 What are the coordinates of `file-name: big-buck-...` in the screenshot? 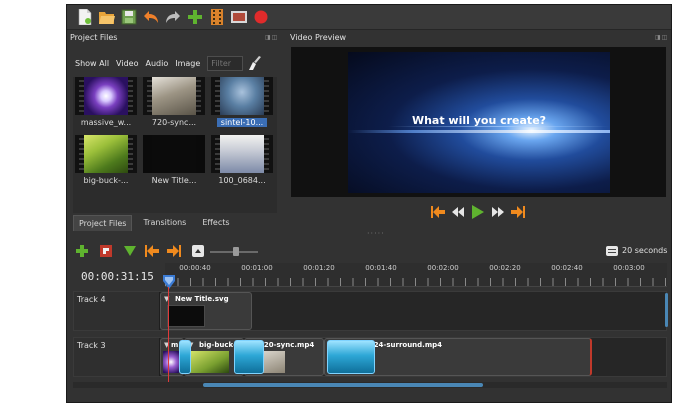 It's located at (106, 180).